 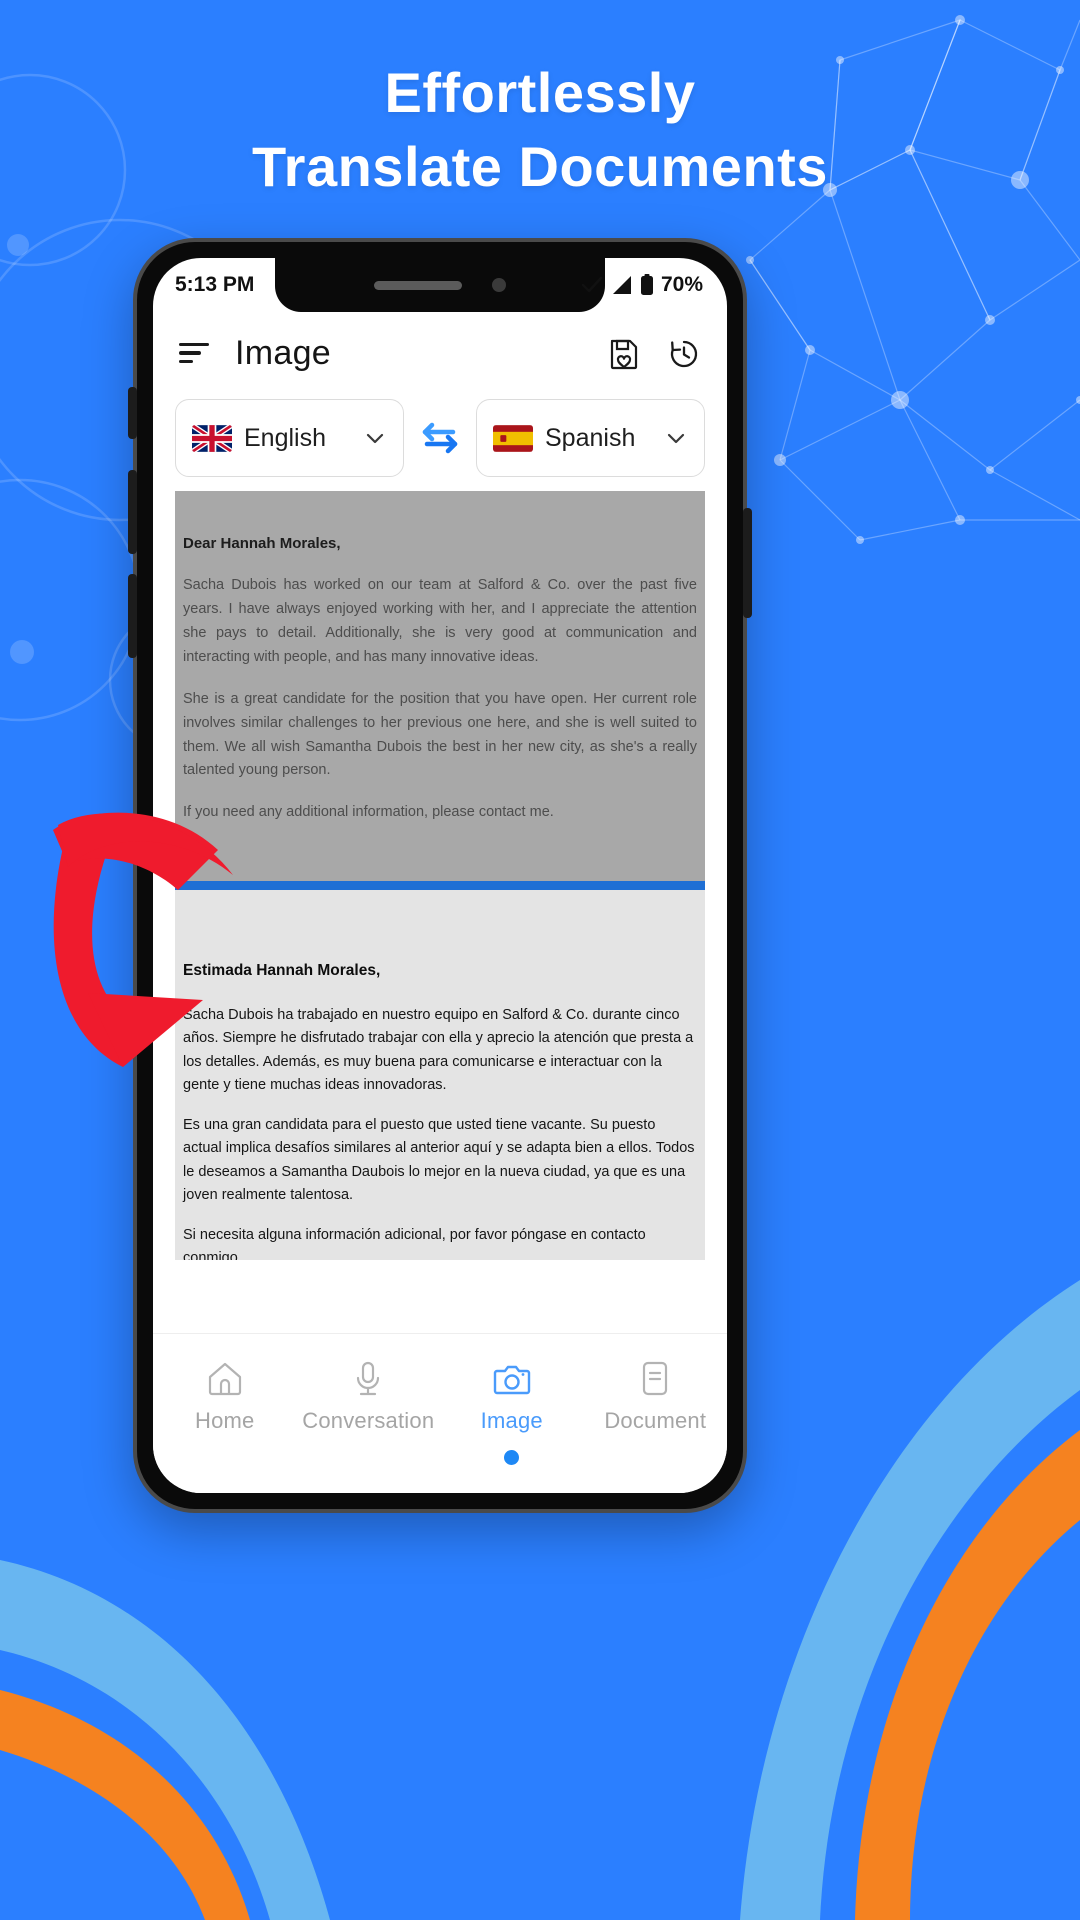 What do you see at coordinates (747, 563) in the screenshot?
I see `phone-button-power` at bounding box center [747, 563].